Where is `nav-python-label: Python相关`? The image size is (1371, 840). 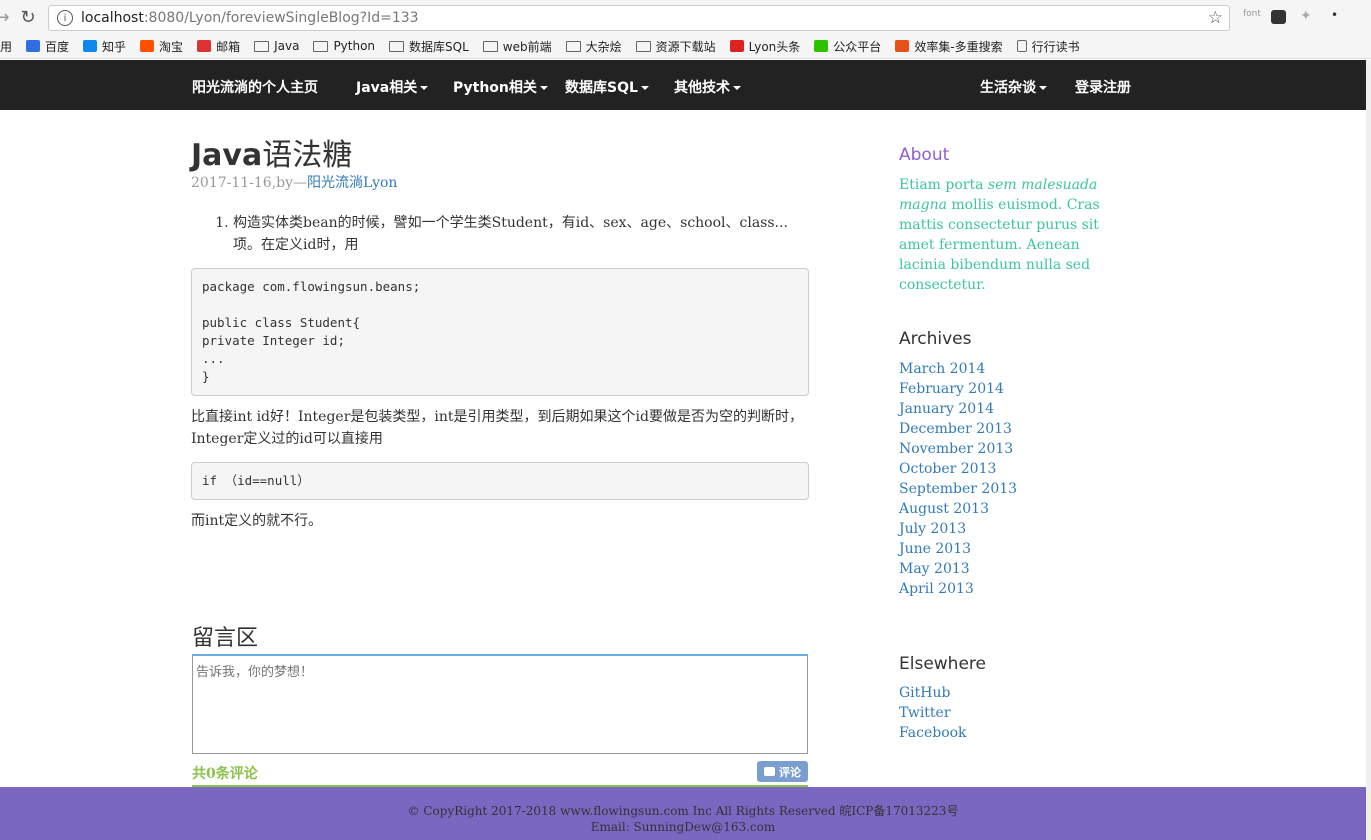 nav-python-label: Python相关 is located at coordinates (495, 88).